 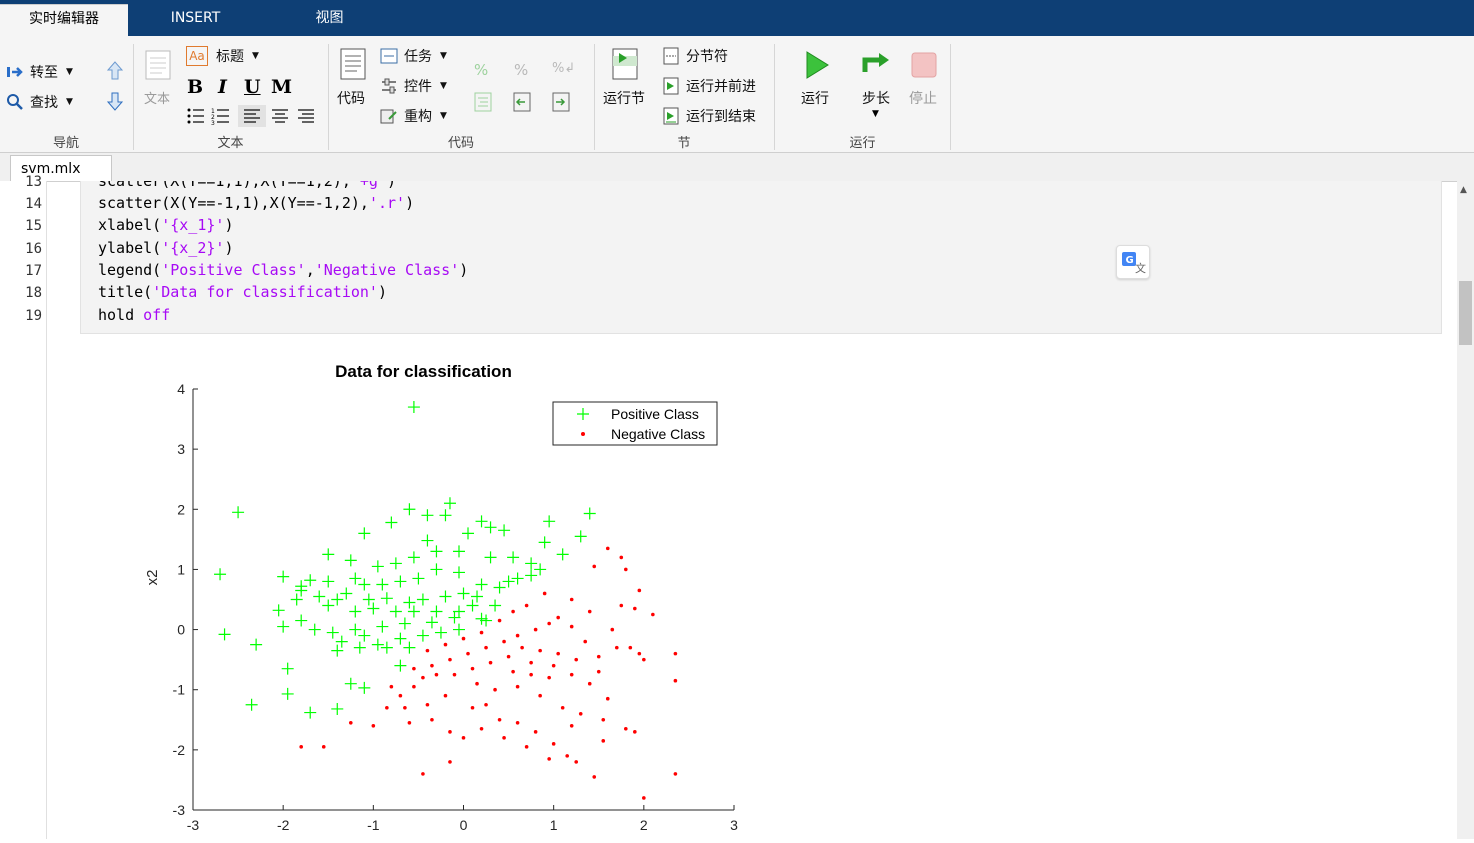 I want to click on step-button: 步长, so click(x=876, y=98).